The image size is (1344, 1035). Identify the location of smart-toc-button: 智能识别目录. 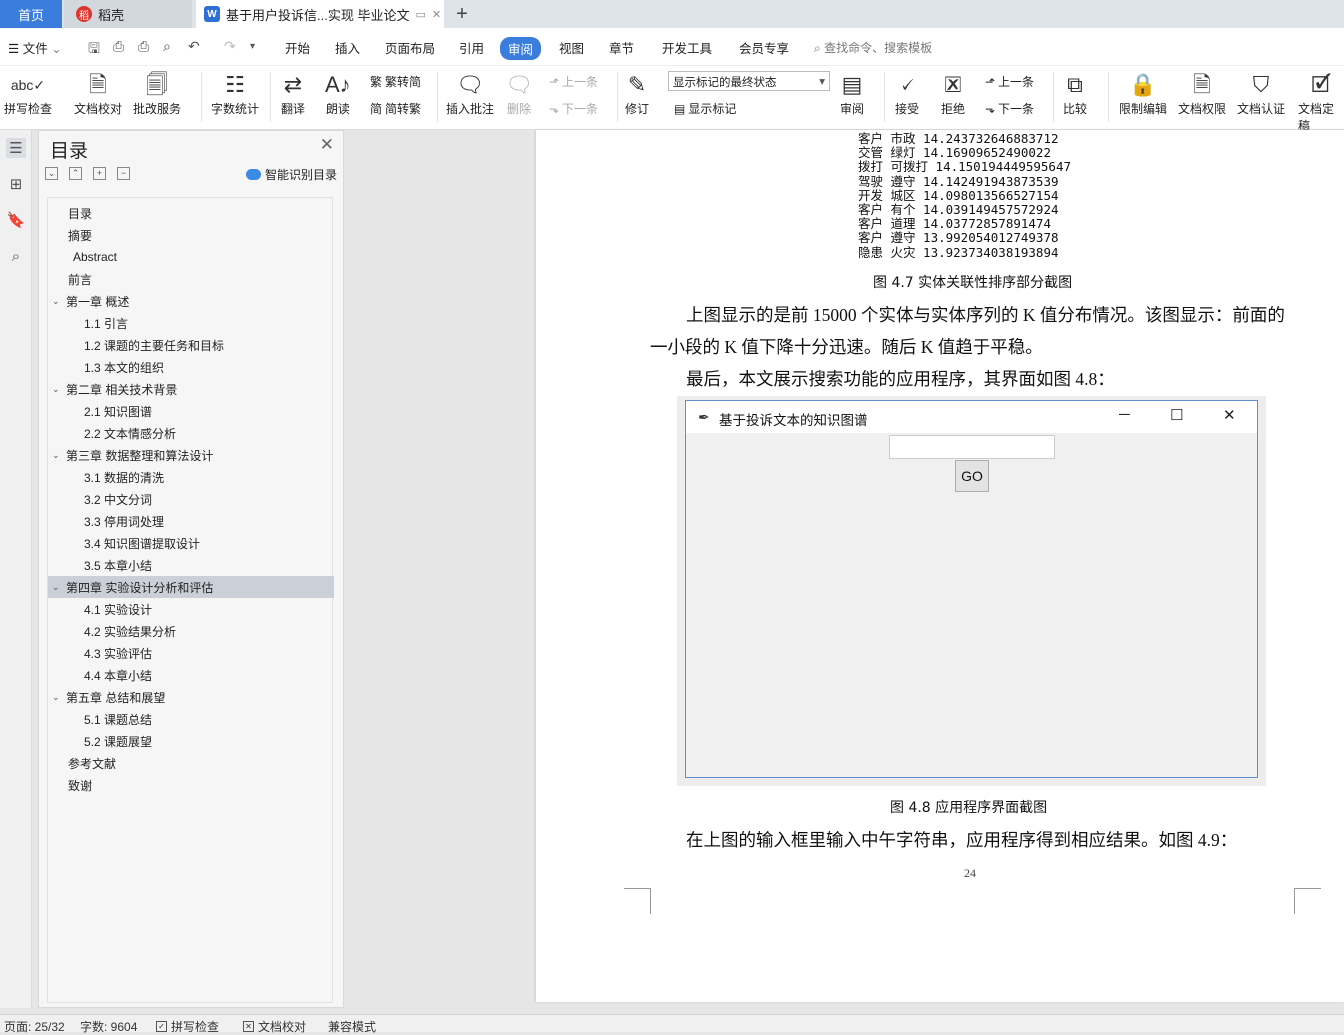
(291, 174).